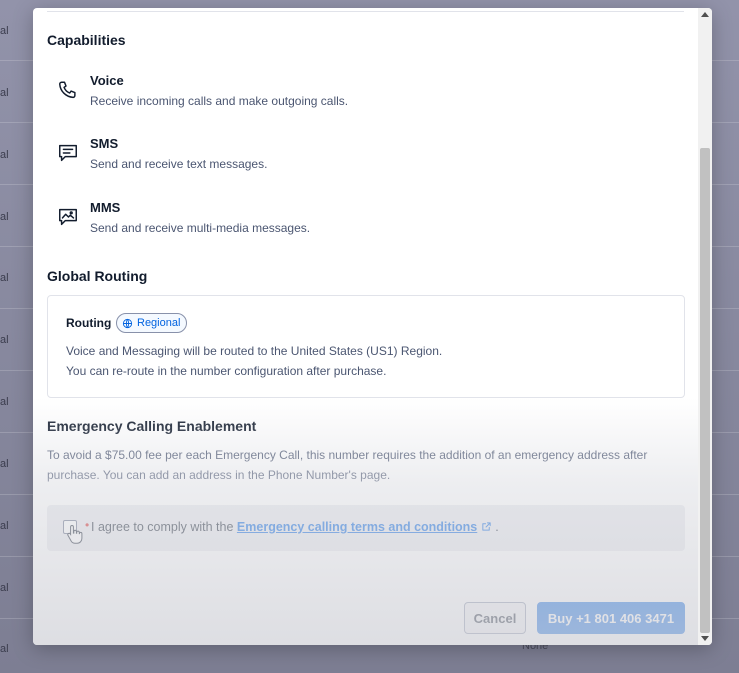 This screenshot has width=739, height=673. Describe the element at coordinates (89, 323) in the screenshot. I see `routing-label: Routing` at that location.